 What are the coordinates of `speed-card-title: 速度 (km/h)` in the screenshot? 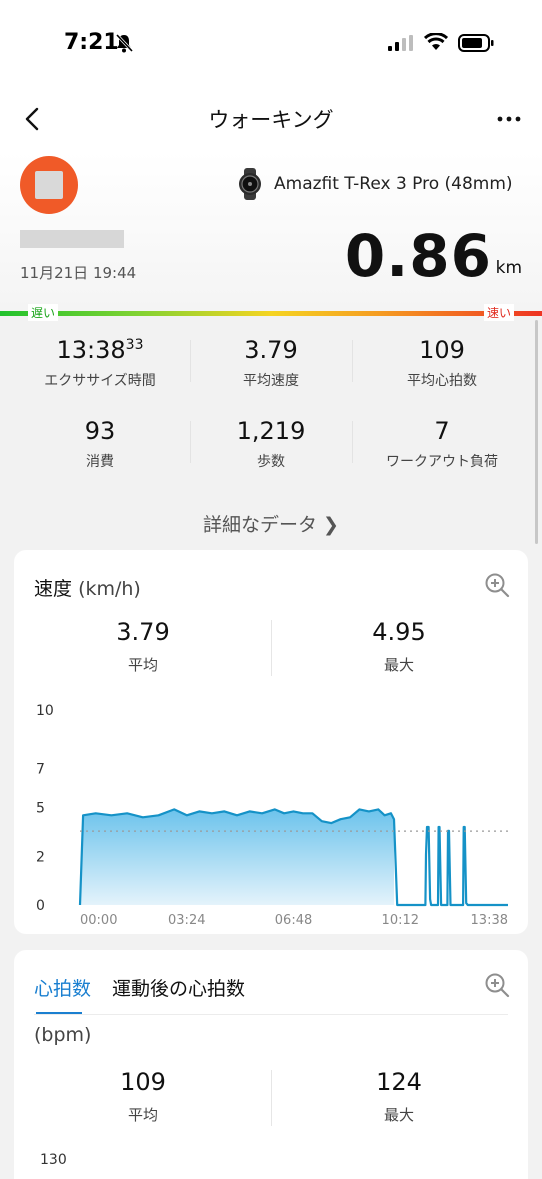 It's located at (87, 587).